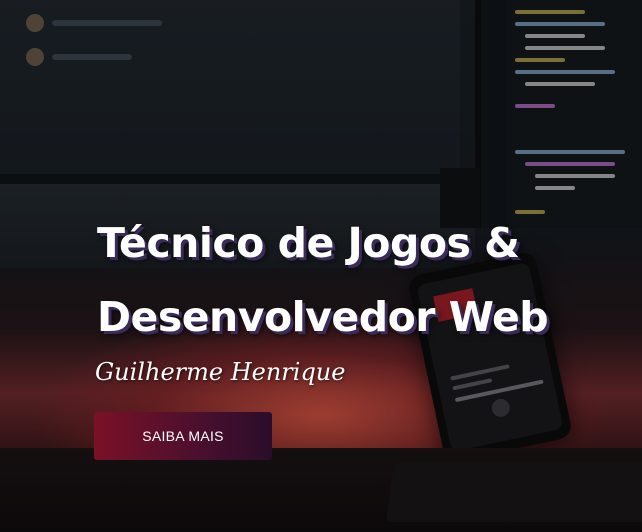 This screenshot has width=642, height=532. Describe the element at coordinates (323, 317) in the screenshot. I see `hero-title-line-2: Desenvolvedor Web` at that location.